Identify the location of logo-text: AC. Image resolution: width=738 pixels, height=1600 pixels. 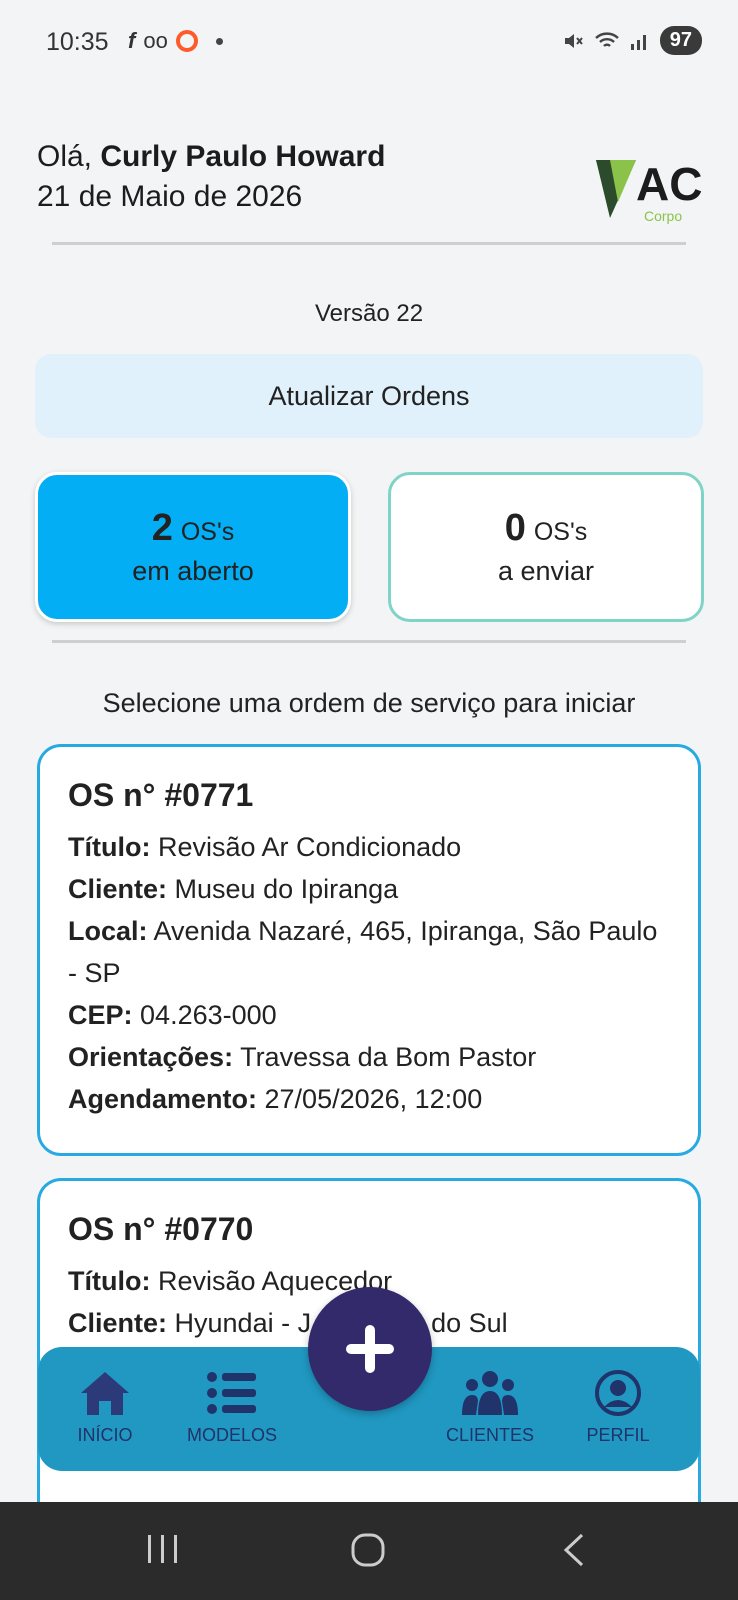
(669, 184).